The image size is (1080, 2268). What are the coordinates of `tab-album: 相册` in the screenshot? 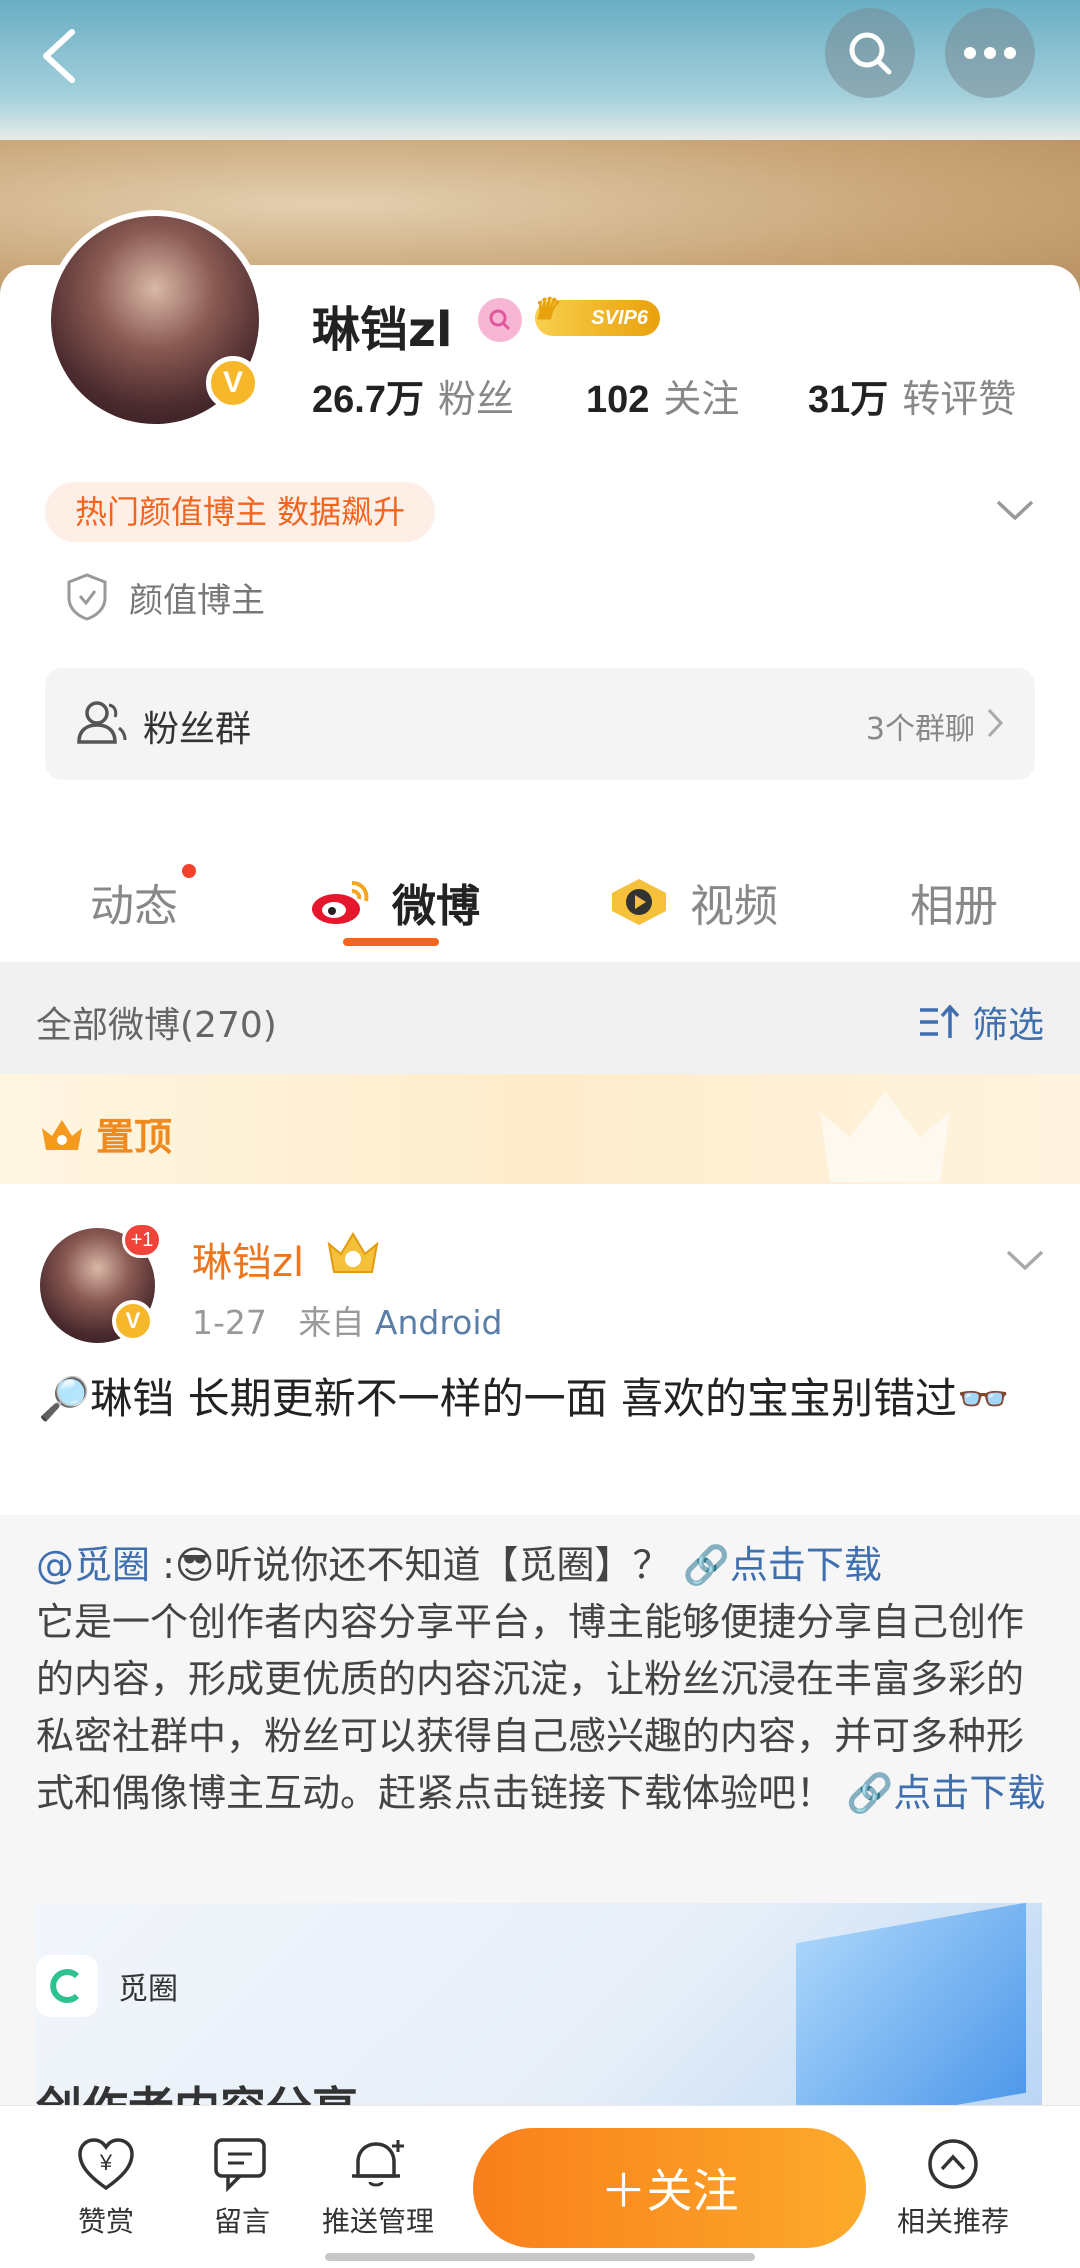 It's located at (954, 902).